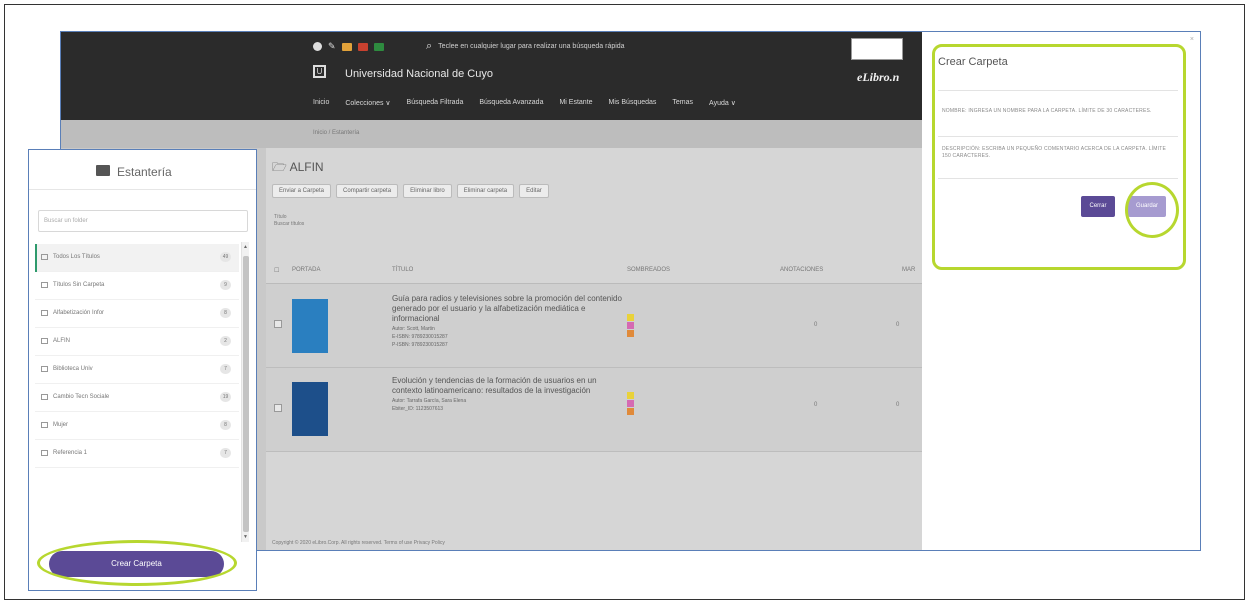  I want to click on highlight-tags, so click(630, 325).